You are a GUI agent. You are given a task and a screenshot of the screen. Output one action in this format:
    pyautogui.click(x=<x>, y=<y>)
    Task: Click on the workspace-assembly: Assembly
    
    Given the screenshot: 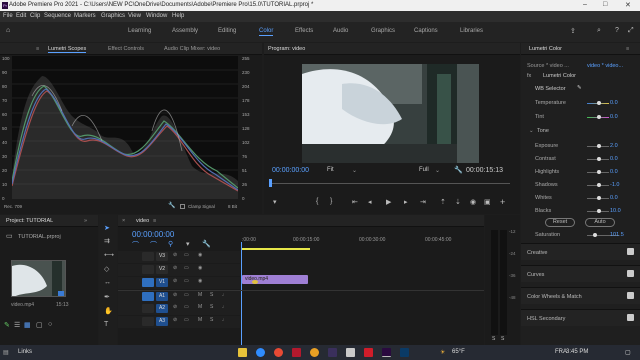 What is the action you would take?
    pyautogui.click(x=185, y=31)
    